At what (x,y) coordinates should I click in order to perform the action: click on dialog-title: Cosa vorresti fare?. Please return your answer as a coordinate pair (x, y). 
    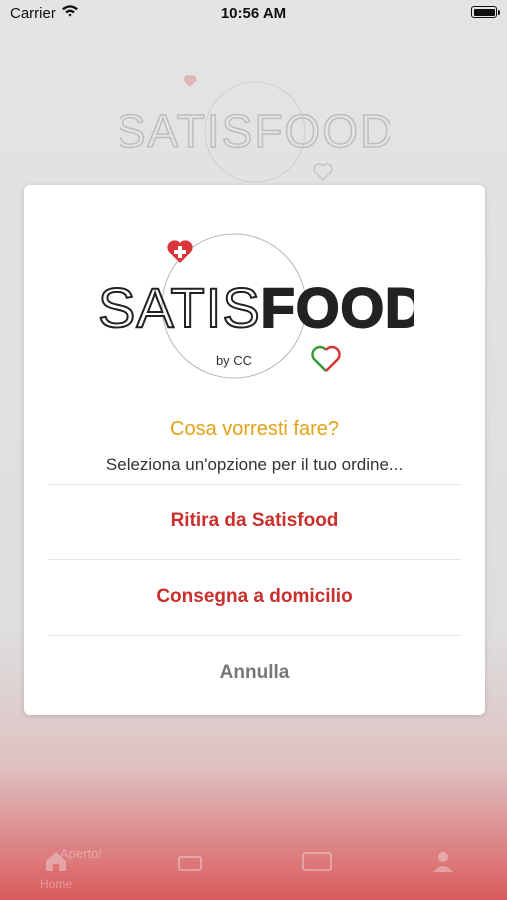
    Looking at the image, I should click on (254, 429).